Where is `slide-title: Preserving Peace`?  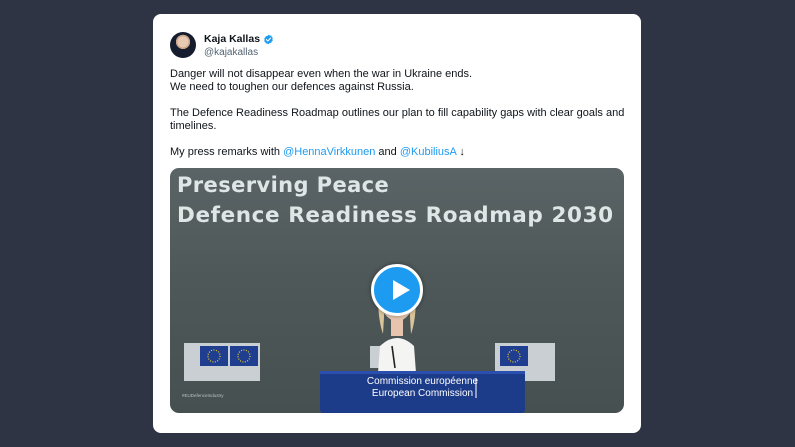
slide-title: Preserving Peace is located at coordinates (283, 185).